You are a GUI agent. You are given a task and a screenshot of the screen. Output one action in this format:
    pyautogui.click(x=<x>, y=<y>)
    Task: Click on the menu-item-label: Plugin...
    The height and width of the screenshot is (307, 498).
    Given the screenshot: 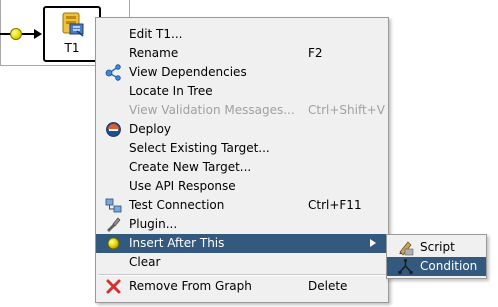 What is the action you would take?
    pyautogui.click(x=153, y=224)
    